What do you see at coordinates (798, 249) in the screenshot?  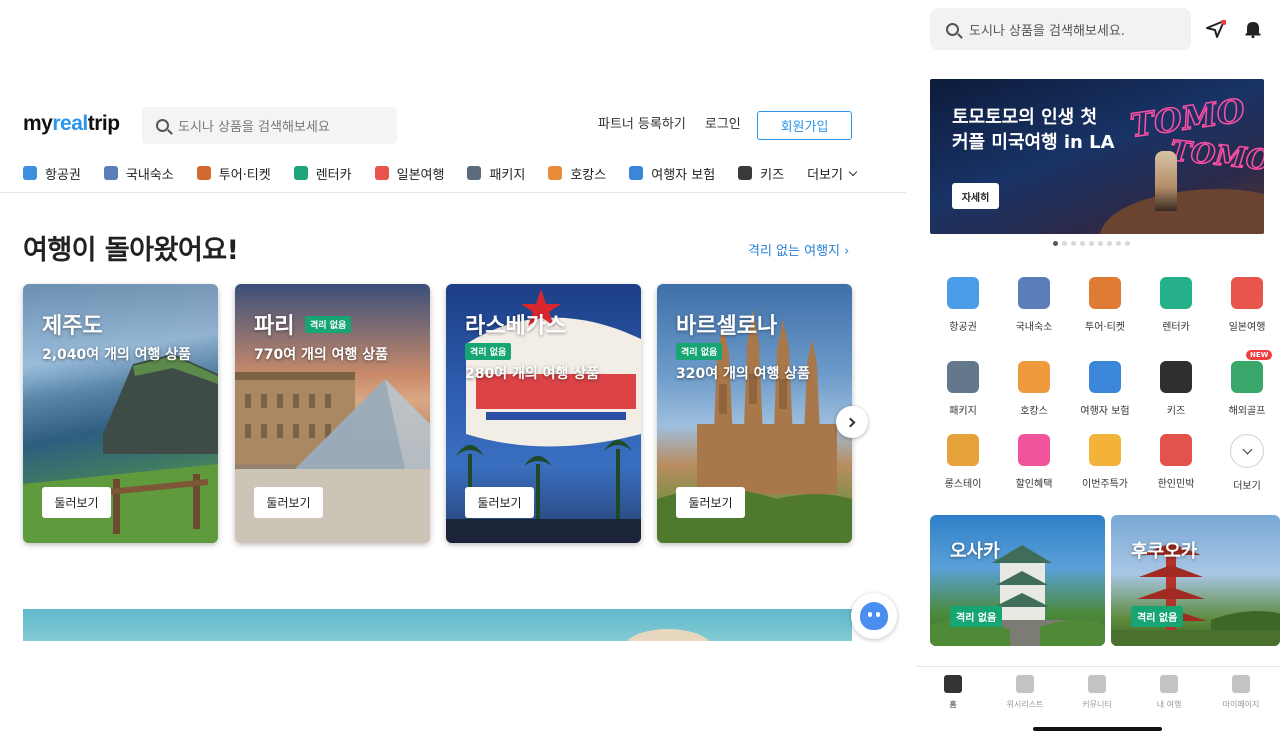 I see `quarantine-free-link: 격리 없는 여행지 ›` at bounding box center [798, 249].